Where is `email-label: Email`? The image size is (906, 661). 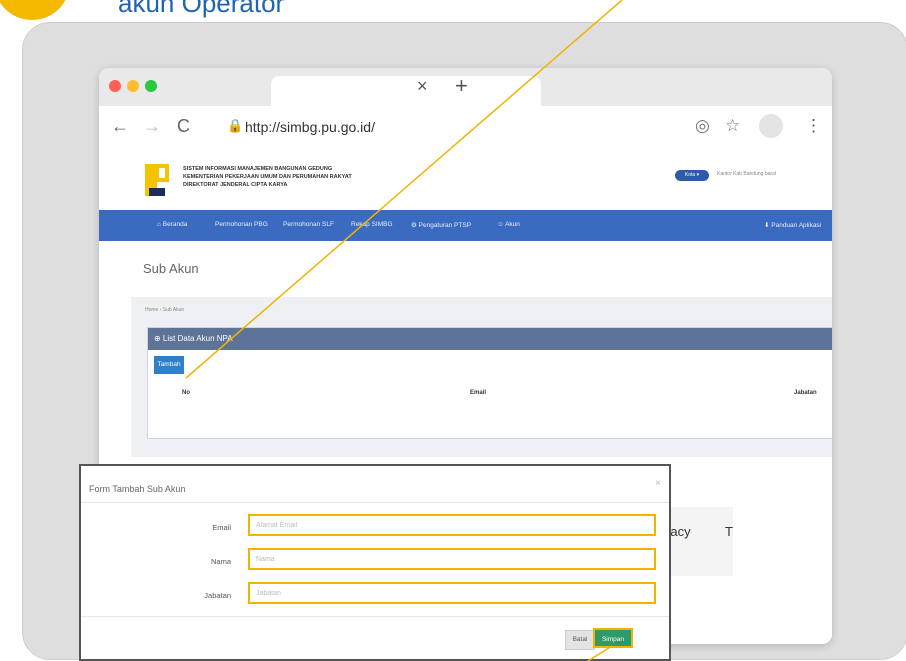
email-label: Email is located at coordinates (221, 527).